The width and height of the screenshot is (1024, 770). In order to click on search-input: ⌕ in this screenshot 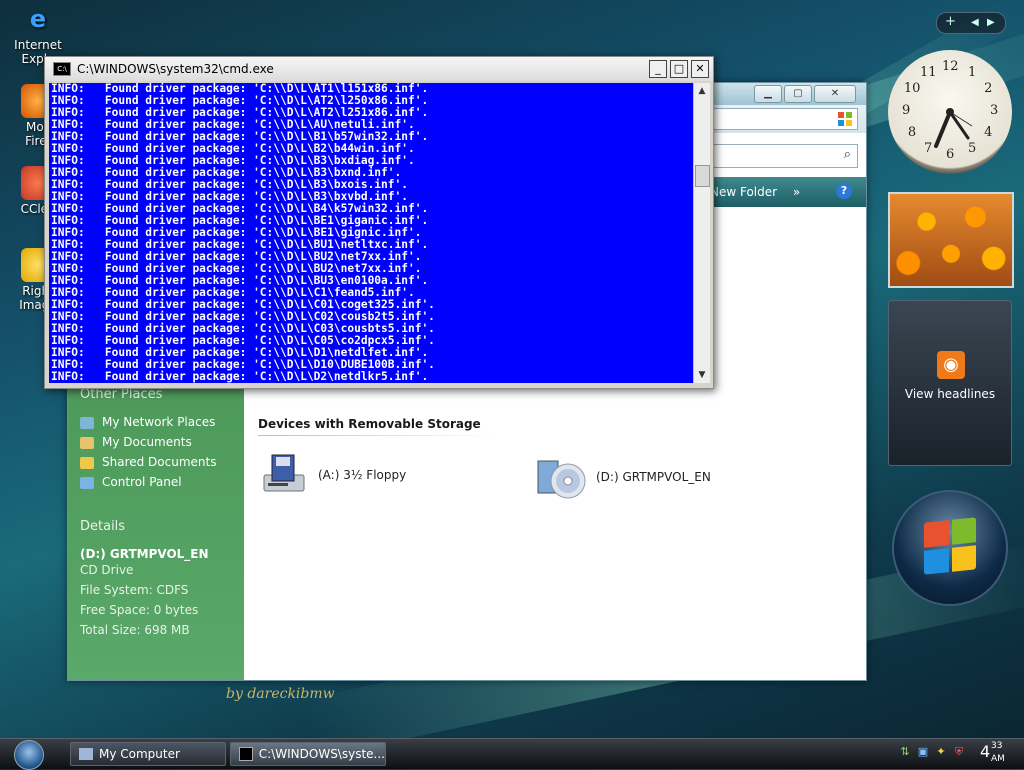, I will do `click(783, 156)`.